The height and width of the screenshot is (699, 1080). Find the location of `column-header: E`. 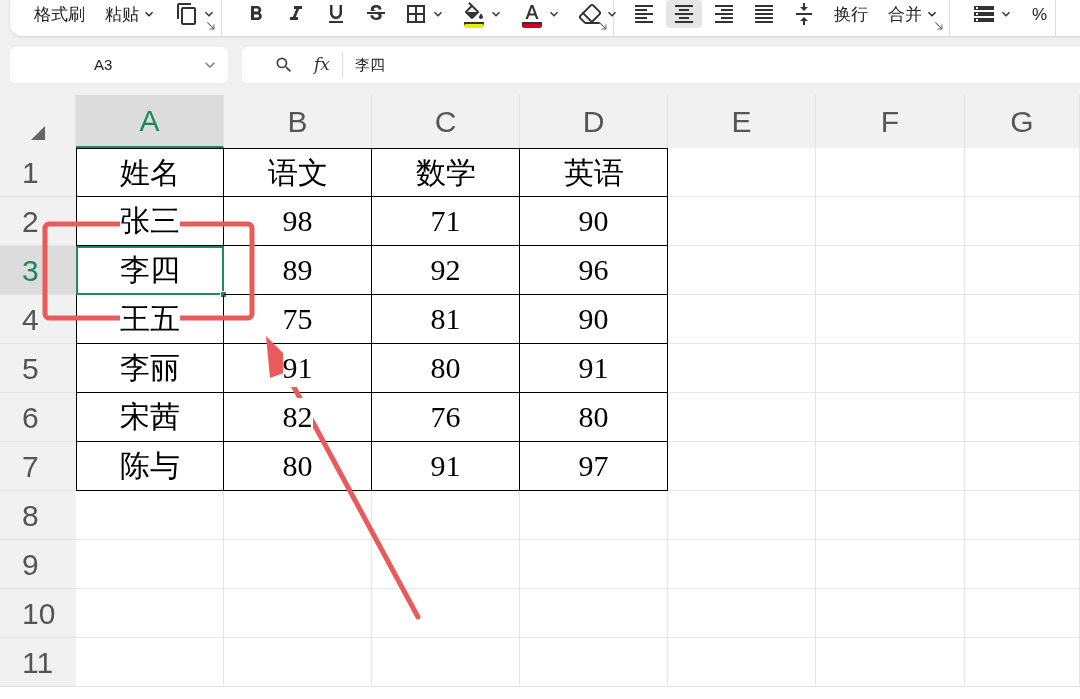

column-header: E is located at coordinates (742, 121).